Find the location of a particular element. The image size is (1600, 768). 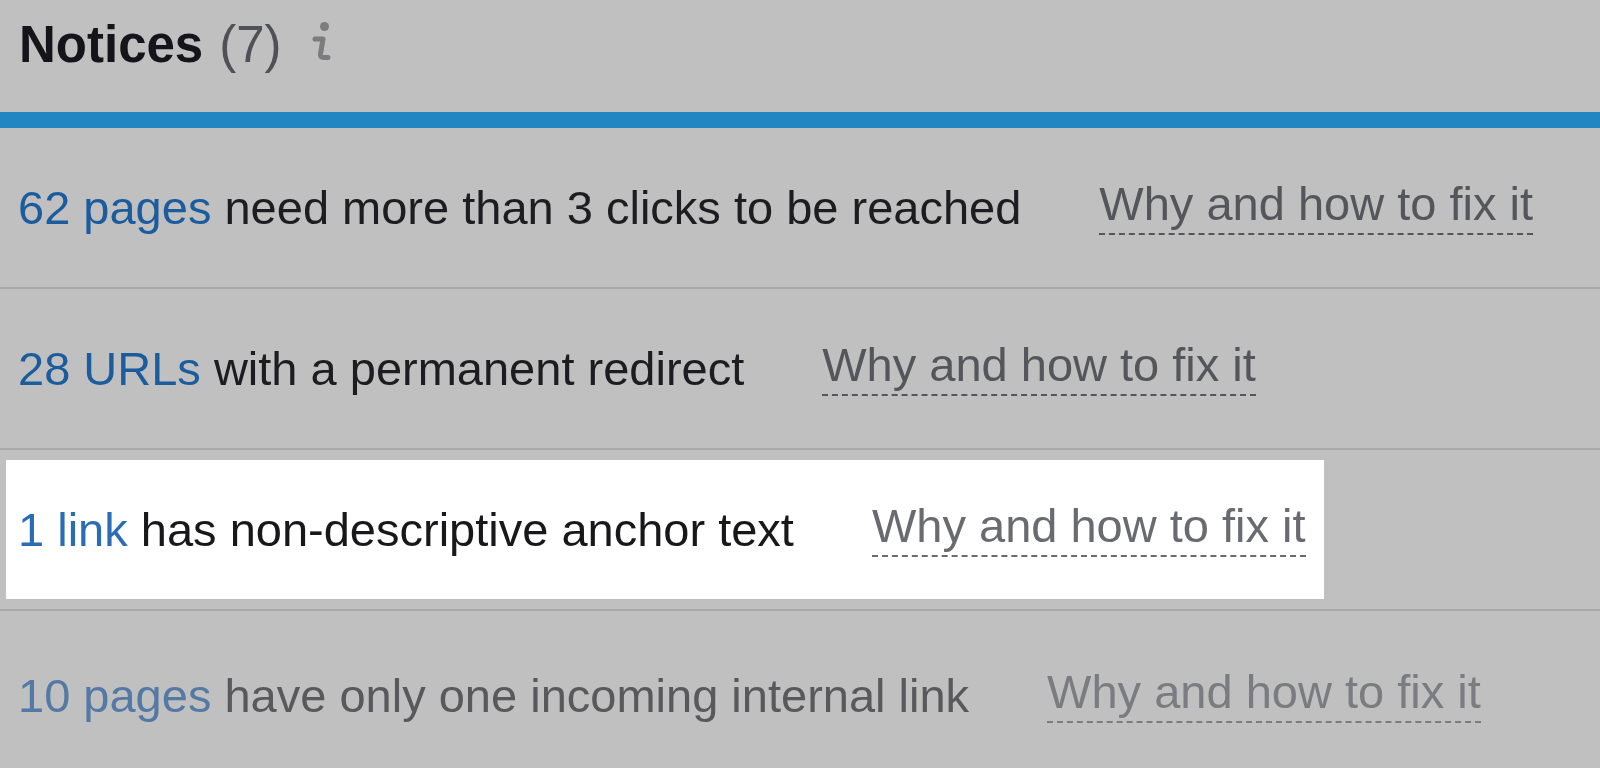

affected-items-link: 10 pages is located at coordinates (115, 695).